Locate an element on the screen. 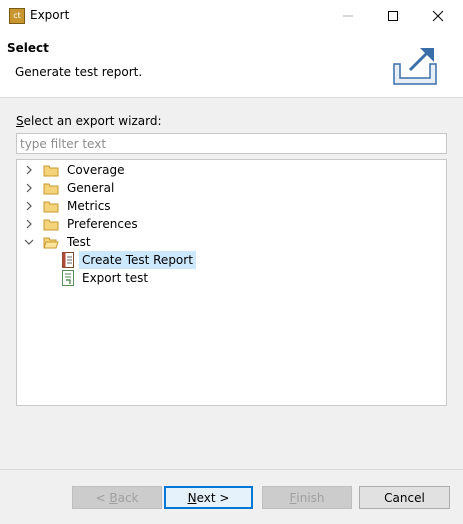 The height and width of the screenshot is (524, 463). maximize-icon is located at coordinates (393, 15).